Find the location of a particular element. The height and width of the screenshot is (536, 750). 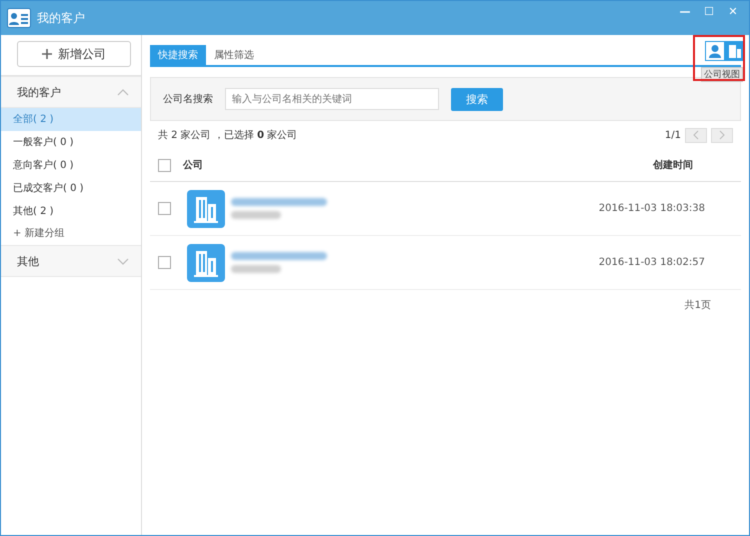

created-time: 2016-11-03 18:02:57 is located at coordinates (651, 262).